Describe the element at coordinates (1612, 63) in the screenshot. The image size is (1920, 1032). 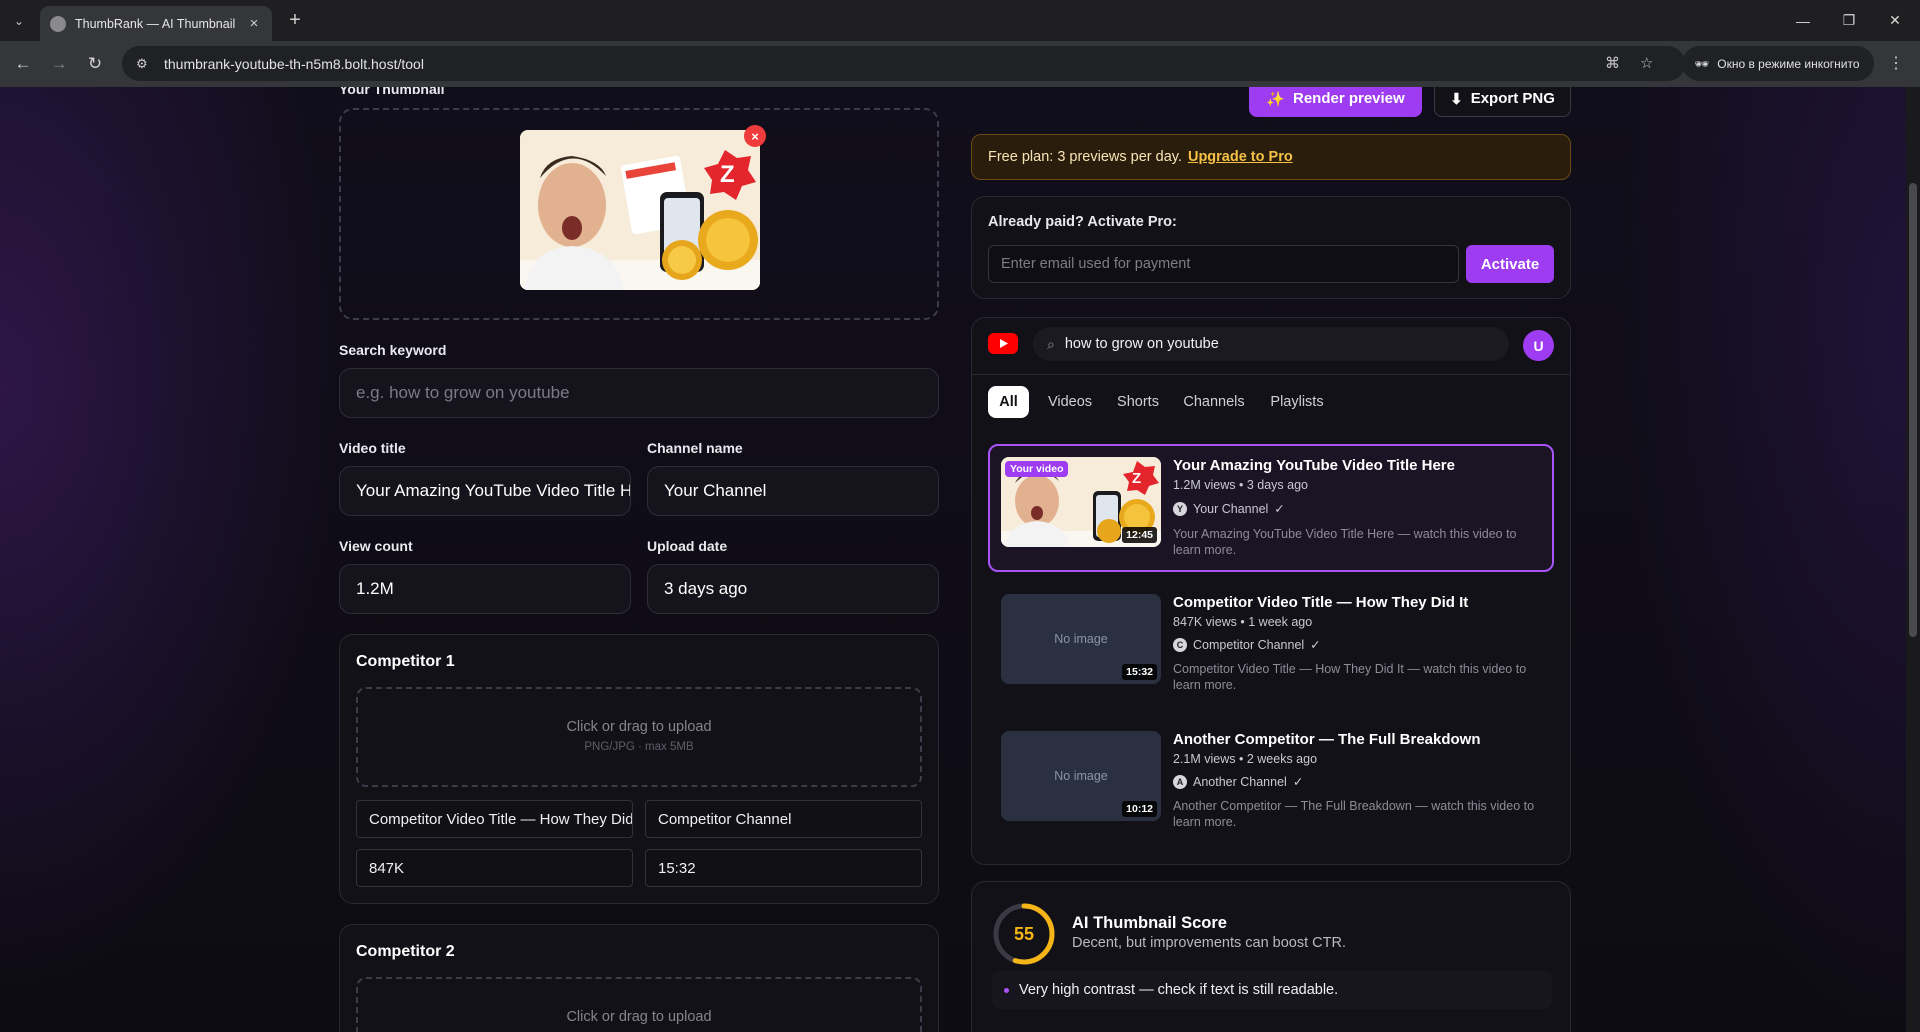
I see `translate-icon: ⌘` at that location.